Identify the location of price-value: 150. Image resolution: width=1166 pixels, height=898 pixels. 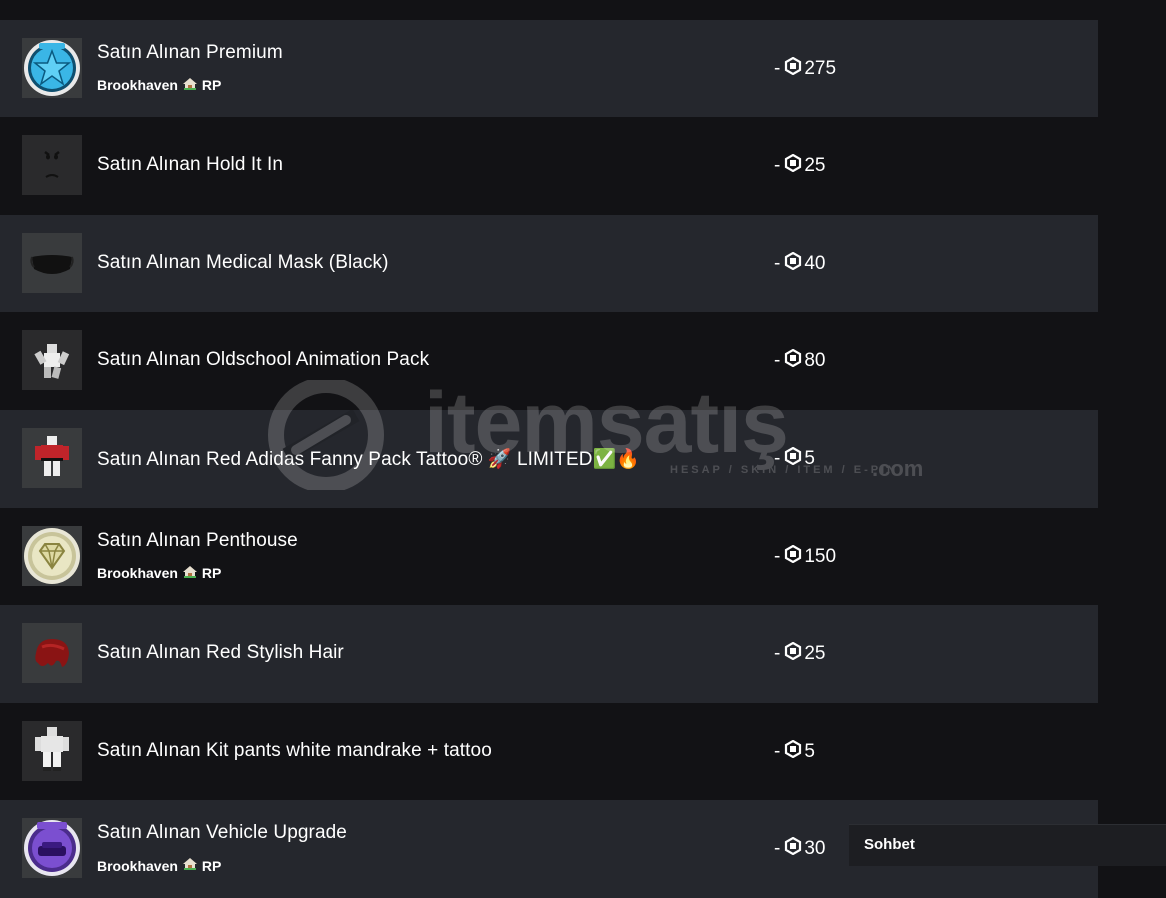
(820, 556).